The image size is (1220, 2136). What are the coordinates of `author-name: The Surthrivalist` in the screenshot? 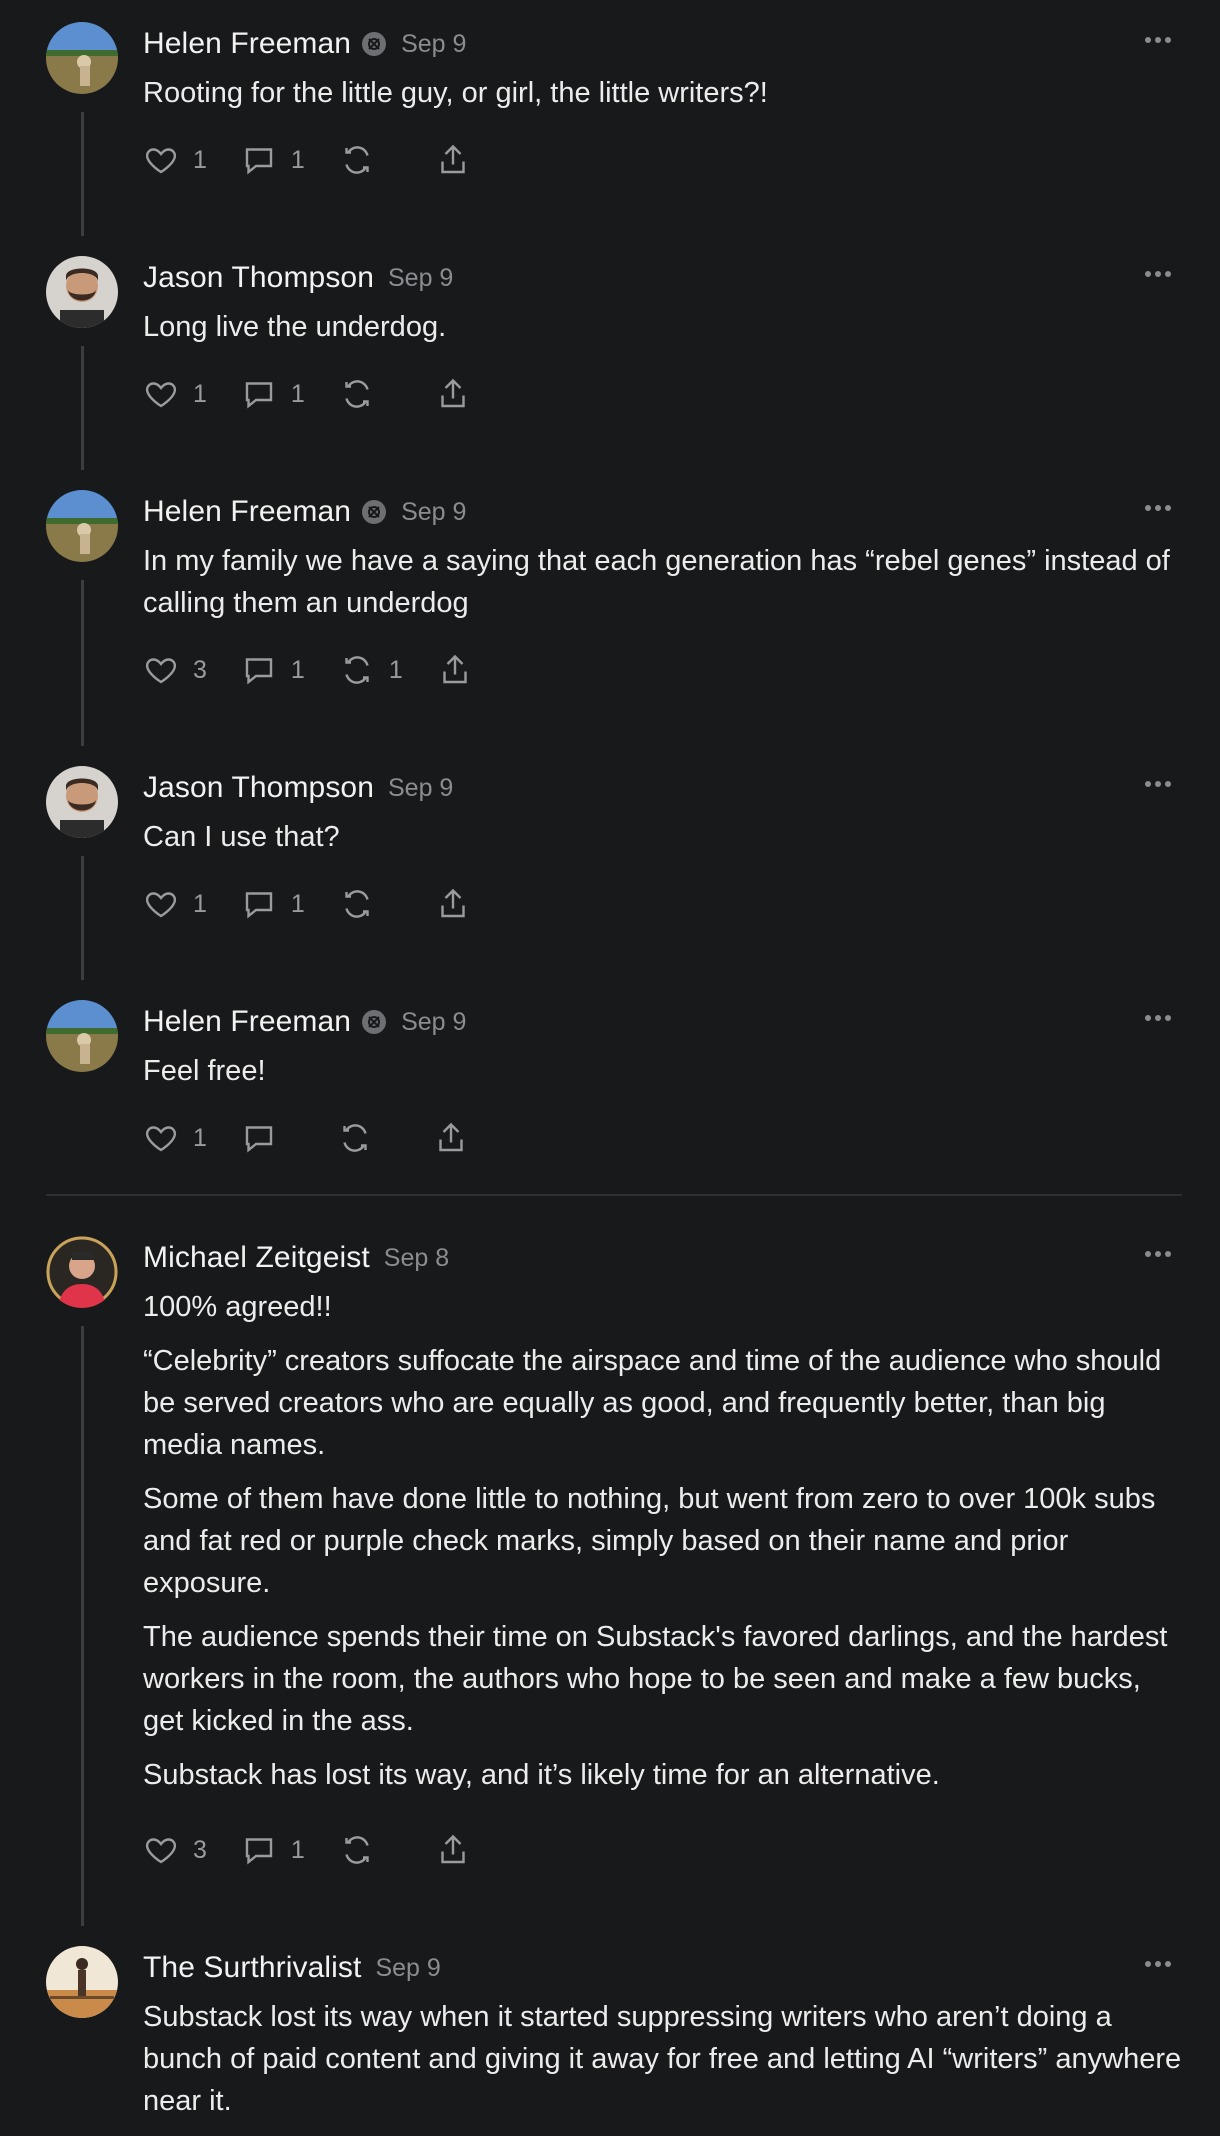 It's located at (252, 1968).